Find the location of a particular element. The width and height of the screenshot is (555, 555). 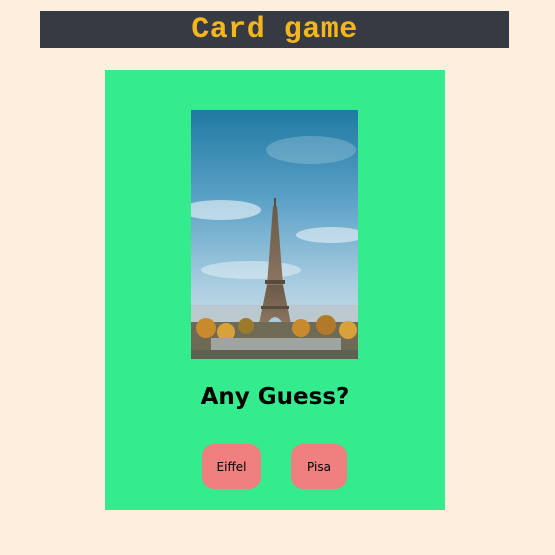

title-bar: Card game is located at coordinates (274, 29).